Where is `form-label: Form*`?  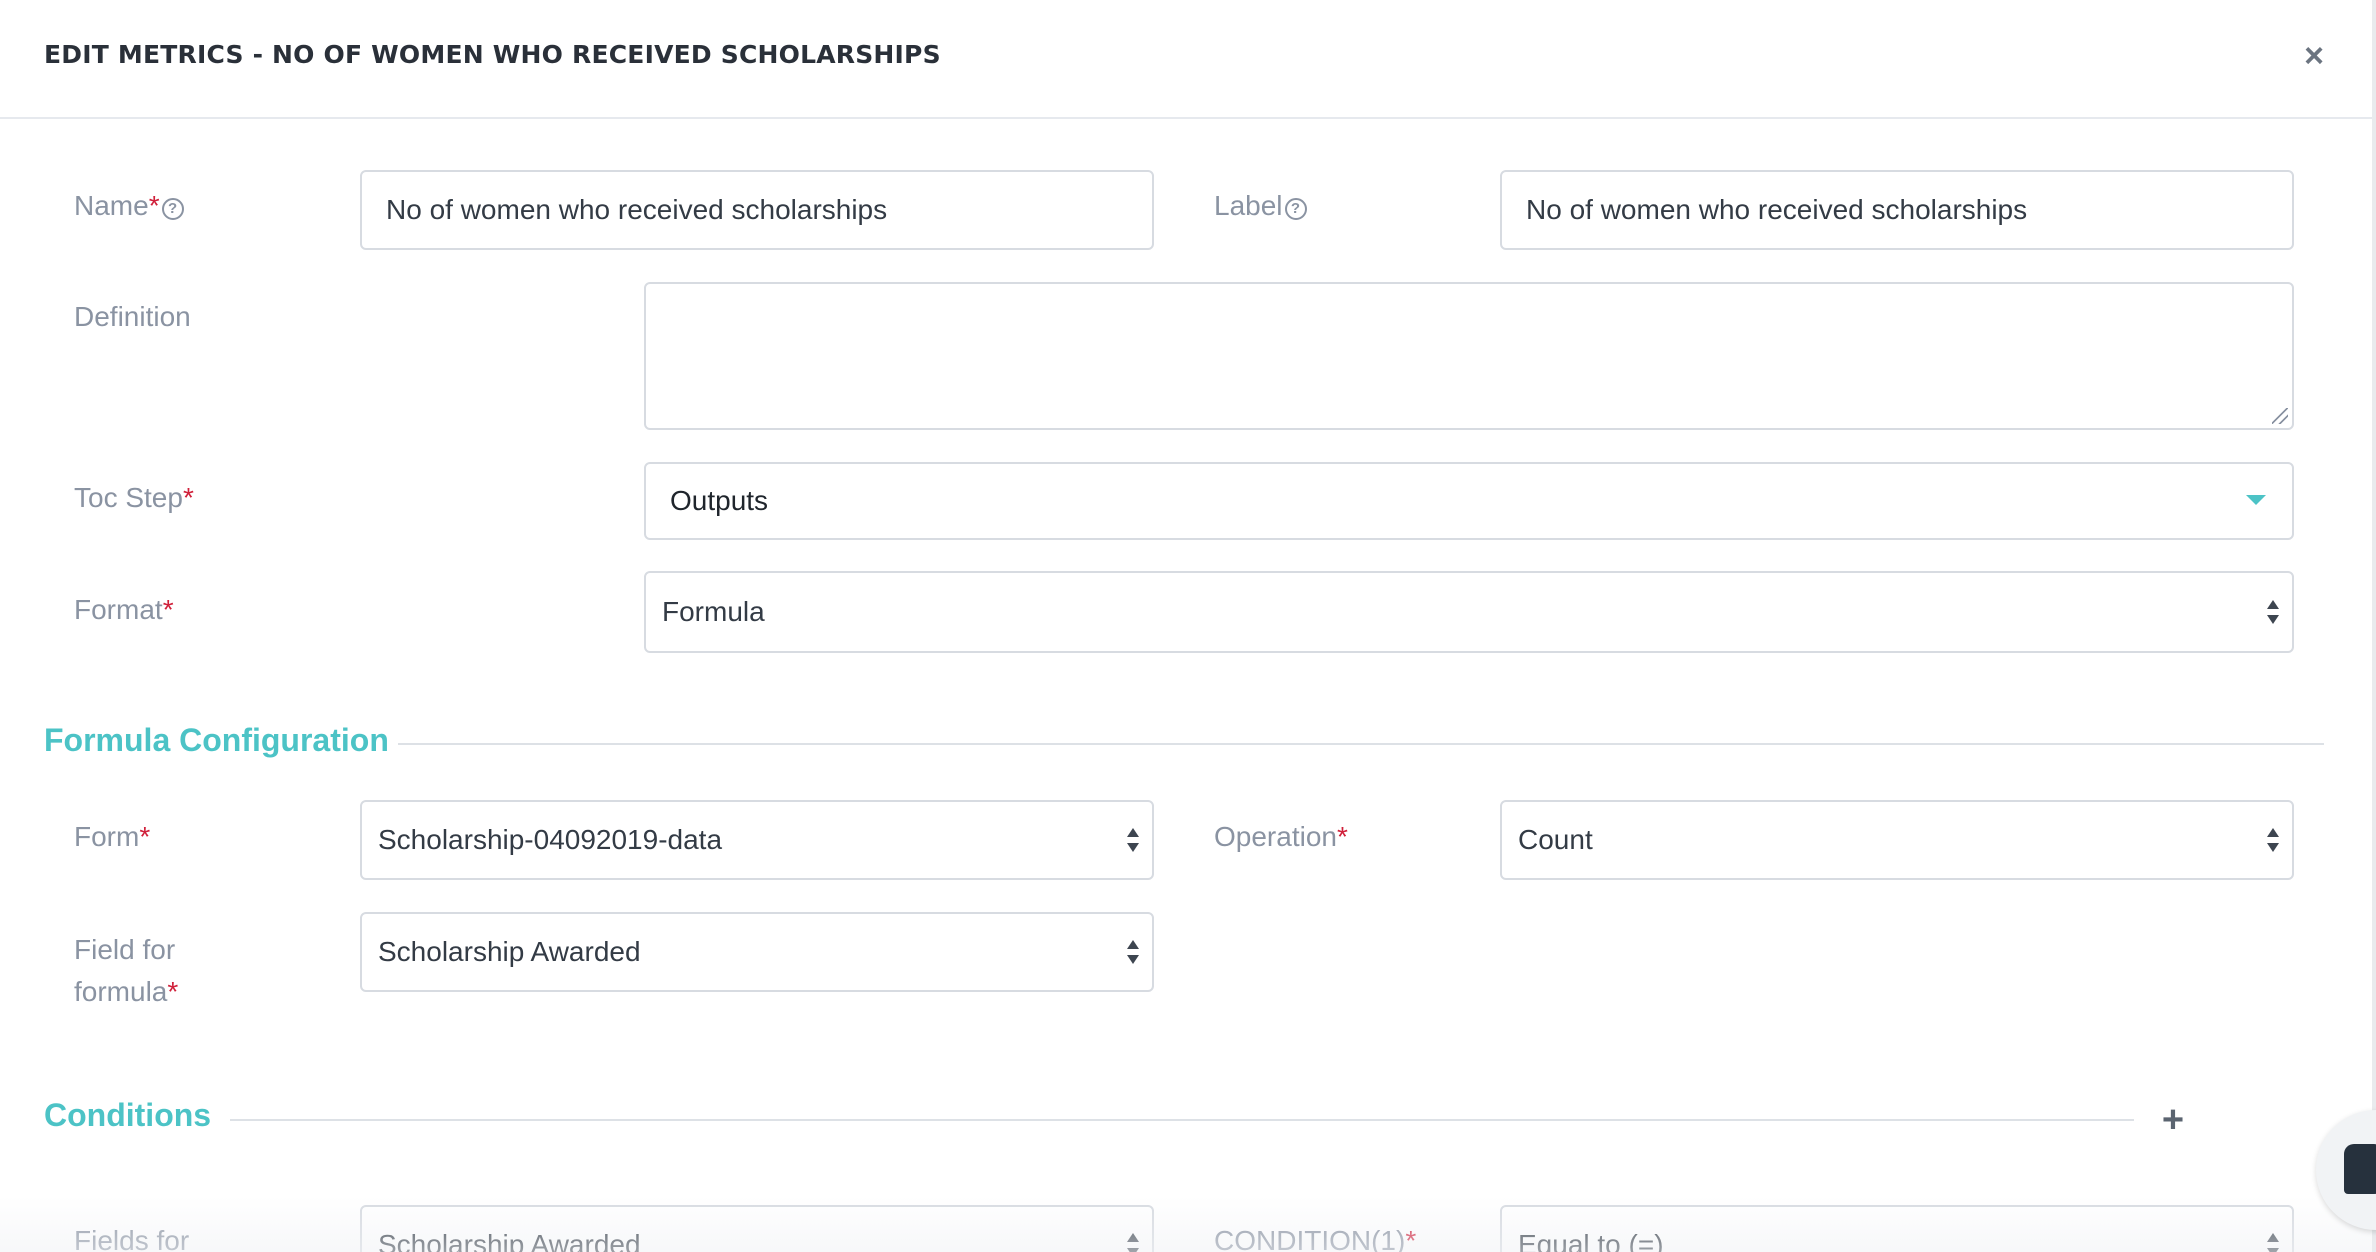
form-label: Form* is located at coordinates (112, 836).